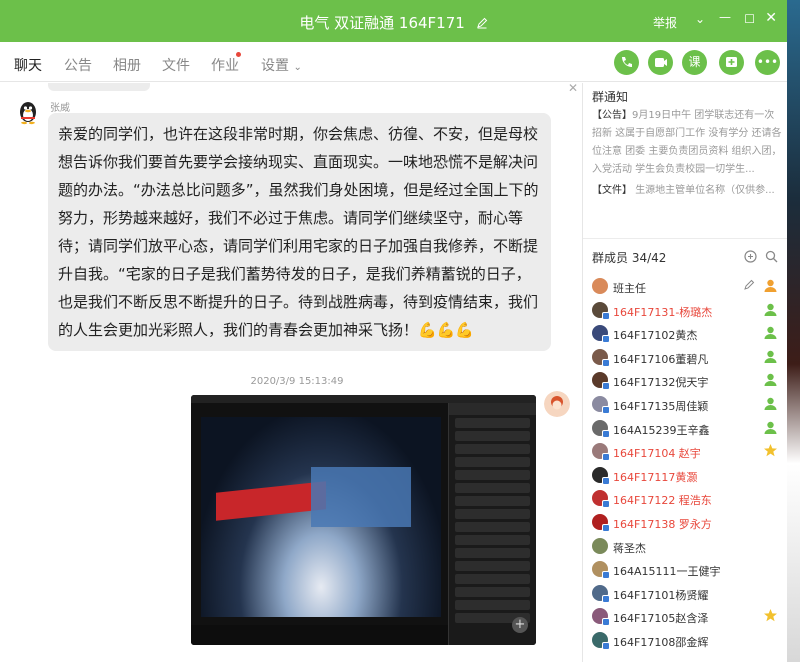 This screenshot has height=662, width=800. I want to click on qq-penguin-avatar, so click(28, 112).